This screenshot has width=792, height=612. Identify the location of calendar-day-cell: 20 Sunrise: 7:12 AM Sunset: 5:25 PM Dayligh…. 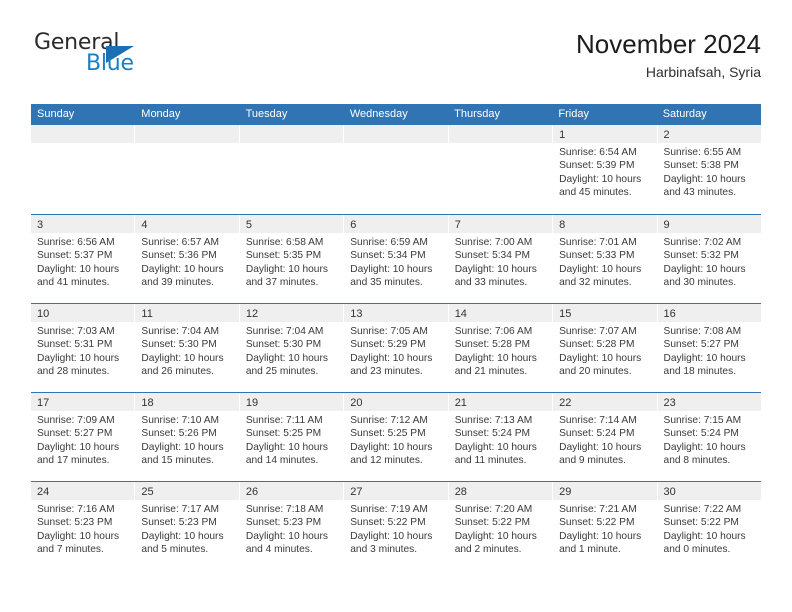
(396, 437).